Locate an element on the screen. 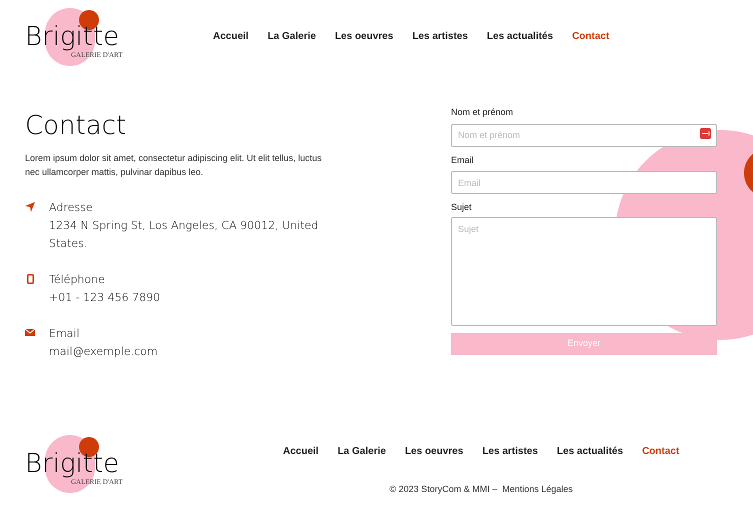 The image size is (753, 527). input-field: Sujet is located at coordinates (584, 271).